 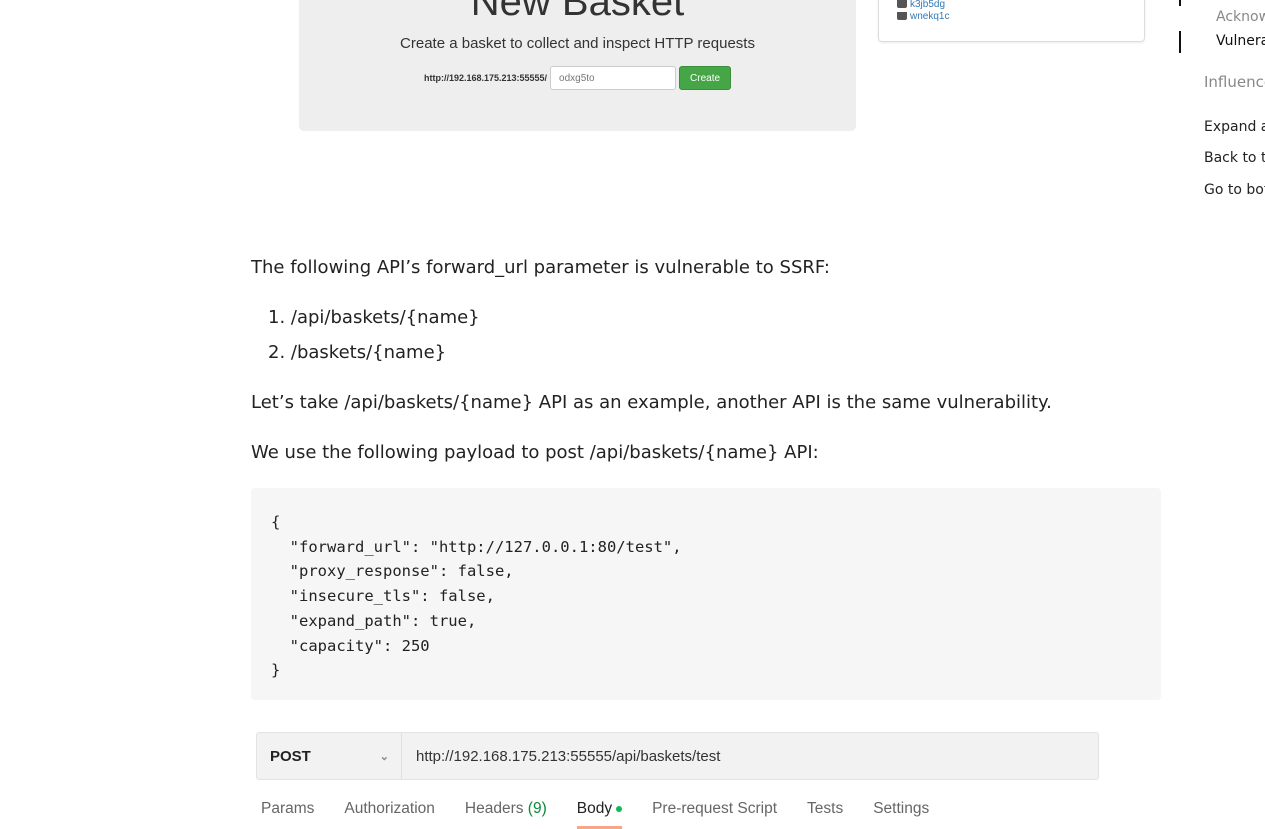 What do you see at coordinates (1011, 5) in the screenshot?
I see `basket-link: k3jb5dg` at bounding box center [1011, 5].